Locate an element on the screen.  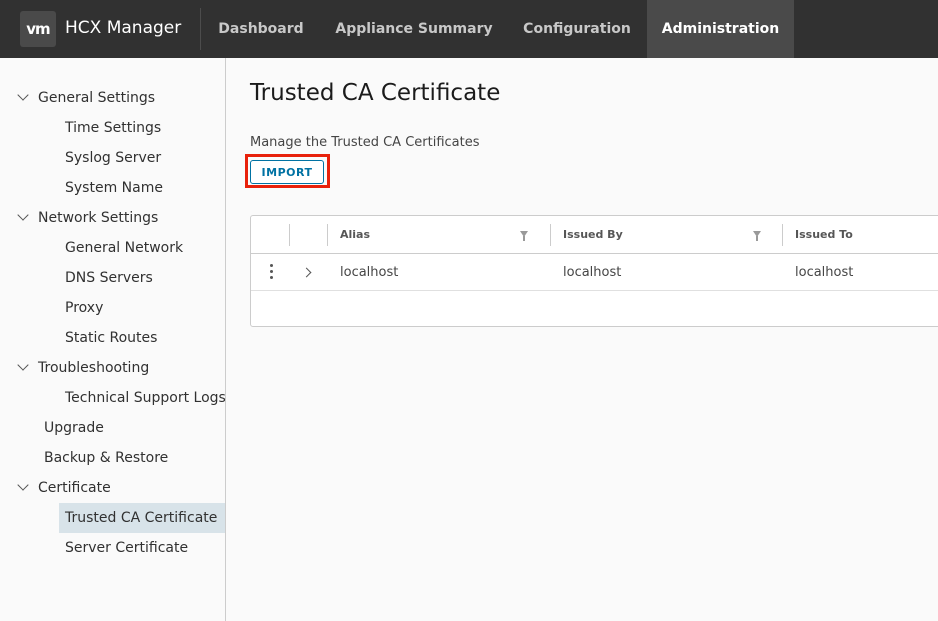
tab-administration: Administration is located at coordinates (720, 29).